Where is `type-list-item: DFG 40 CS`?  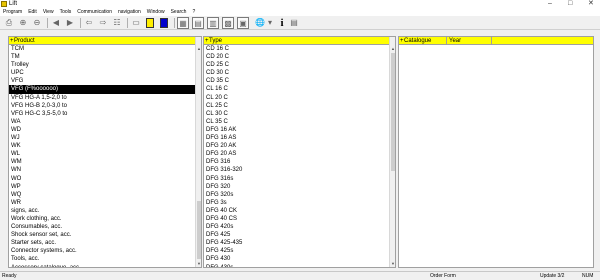 type-list-item: DFG 40 CS is located at coordinates (299, 219).